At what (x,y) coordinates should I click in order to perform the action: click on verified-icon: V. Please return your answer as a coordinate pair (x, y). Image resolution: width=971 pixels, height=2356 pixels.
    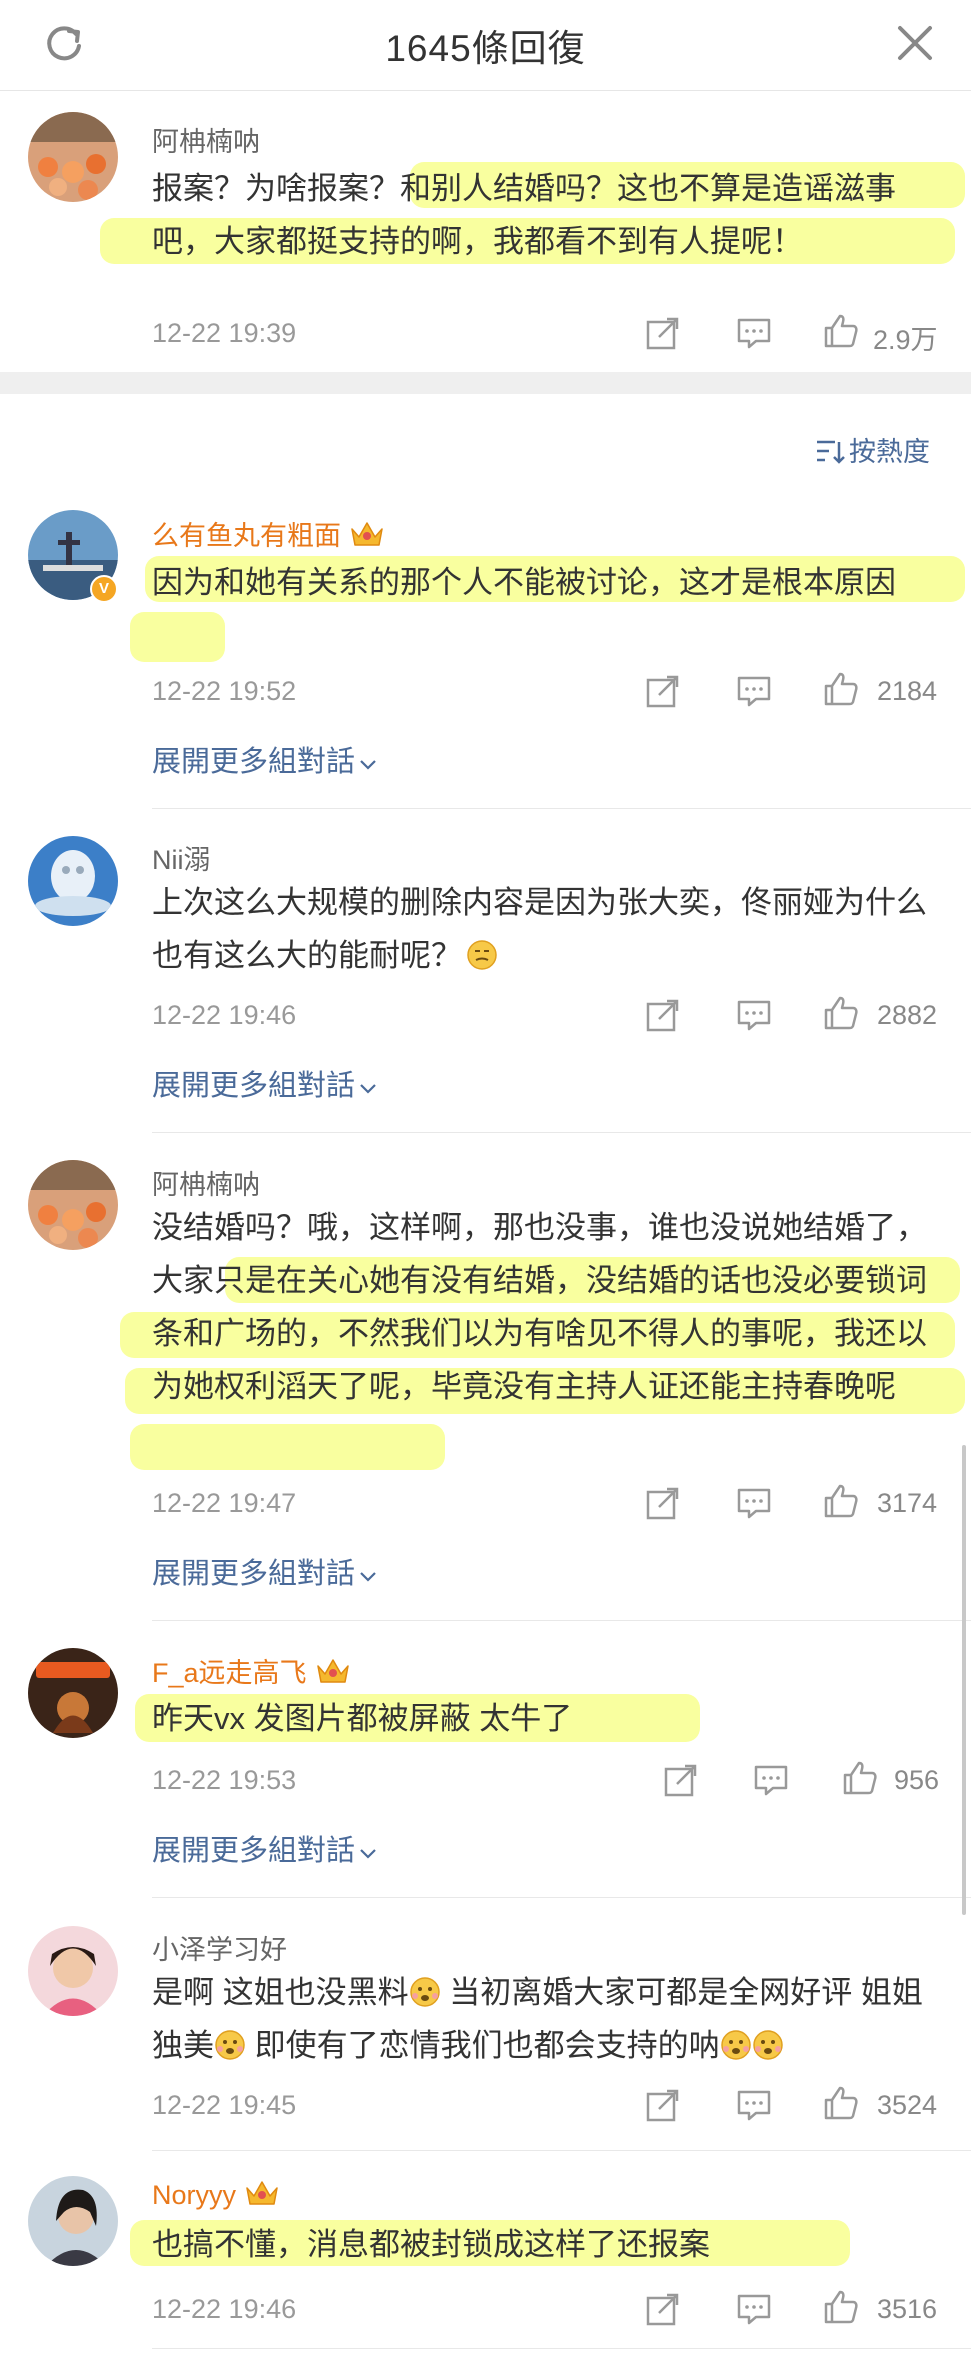
    Looking at the image, I should click on (104, 589).